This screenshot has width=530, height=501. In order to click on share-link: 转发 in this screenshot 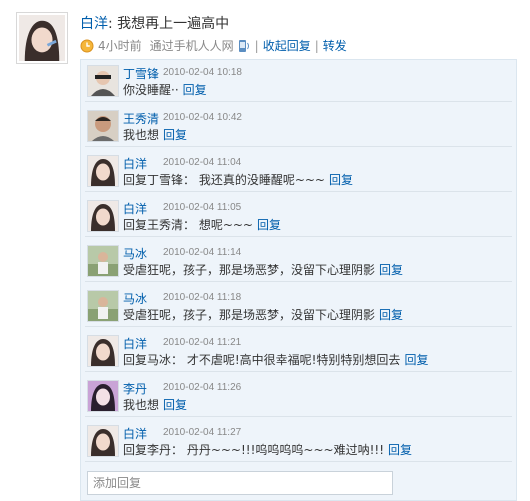, I will do `click(335, 45)`.